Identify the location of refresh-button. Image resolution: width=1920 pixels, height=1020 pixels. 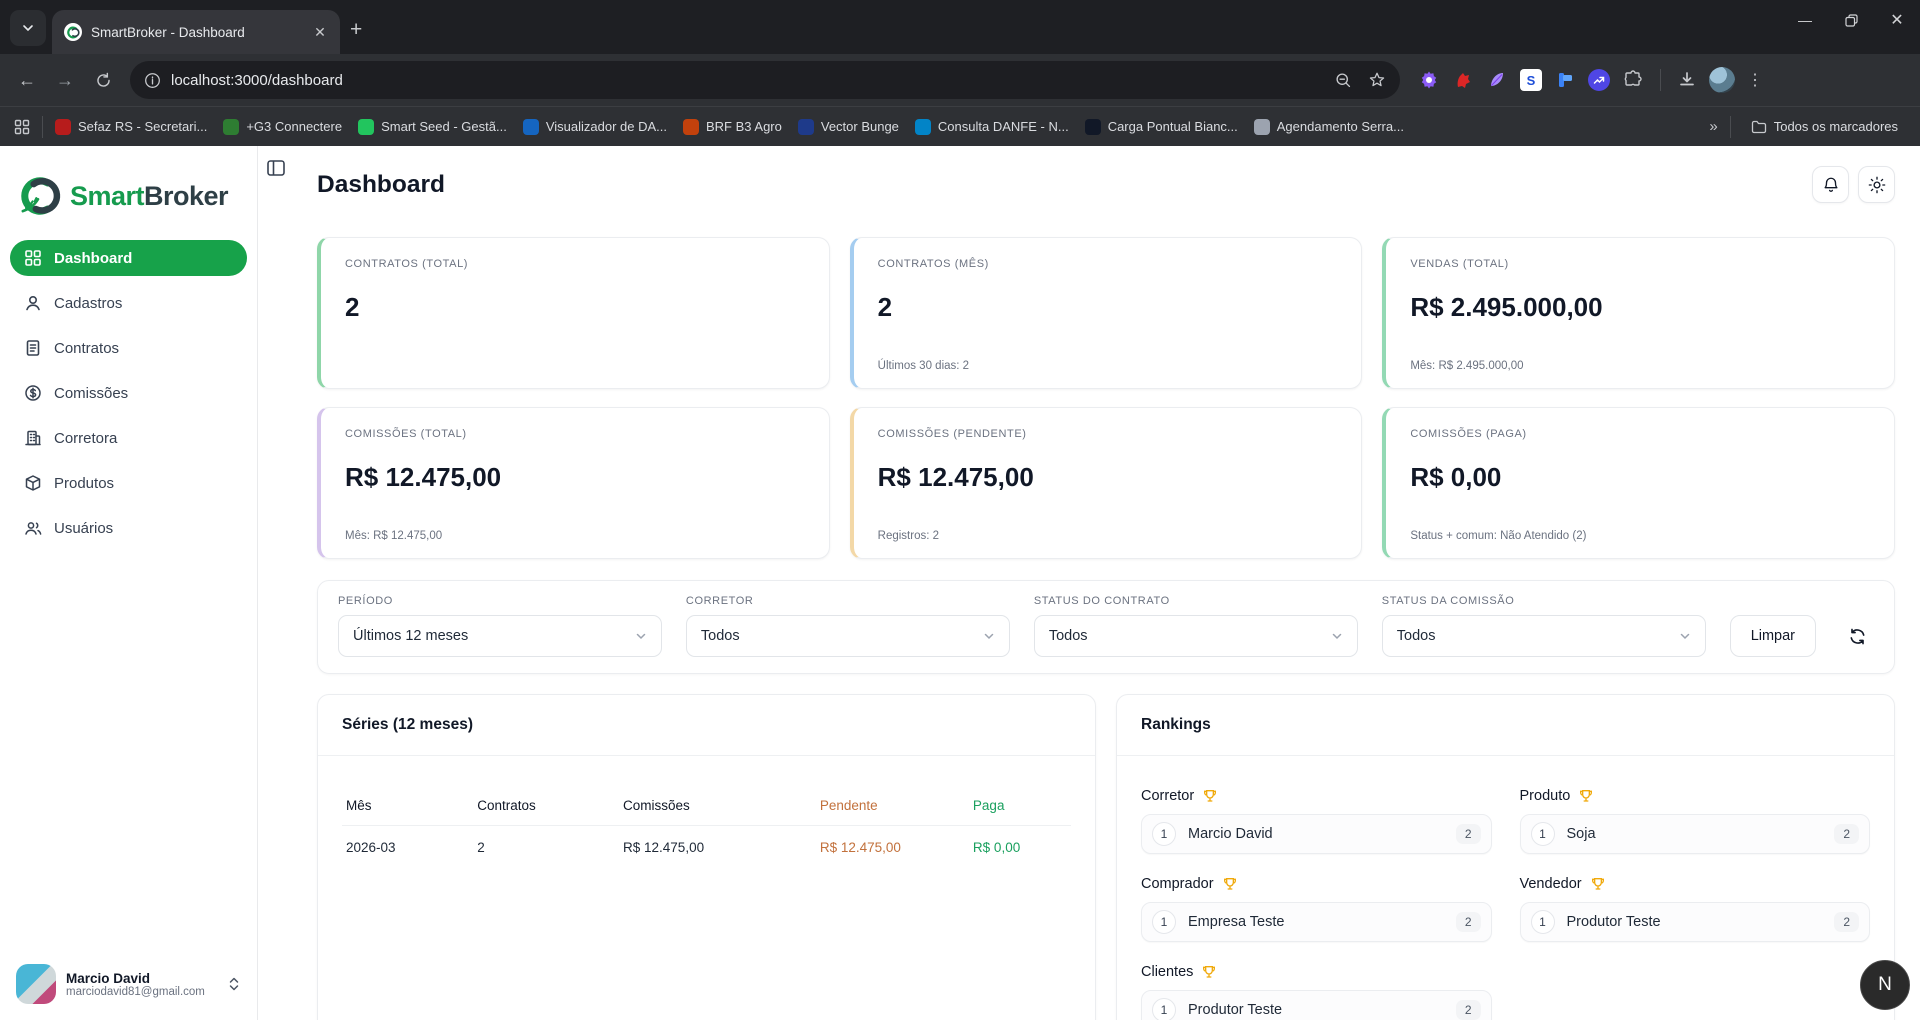
(1857, 636).